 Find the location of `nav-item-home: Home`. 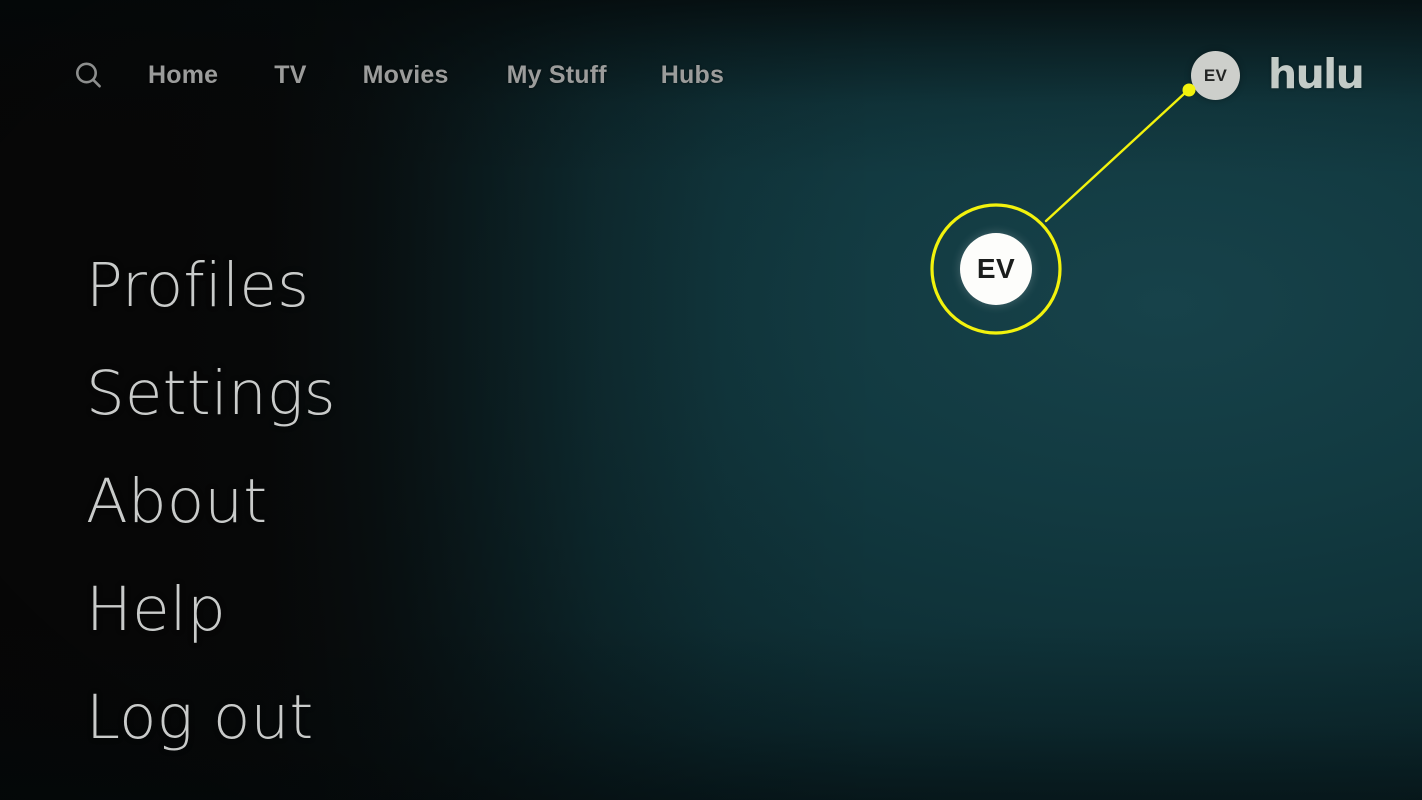

nav-item-home: Home is located at coordinates (183, 75).